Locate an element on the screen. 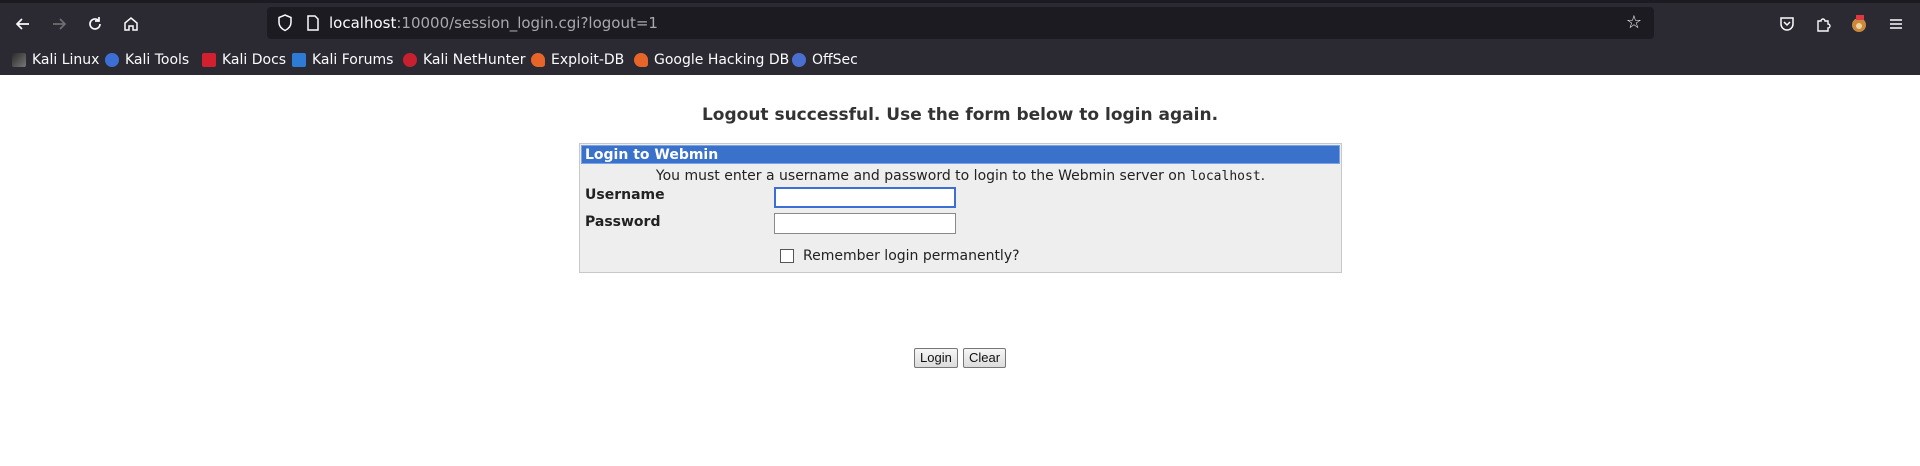 The image size is (1920, 466). reload-button is located at coordinates (95, 24).